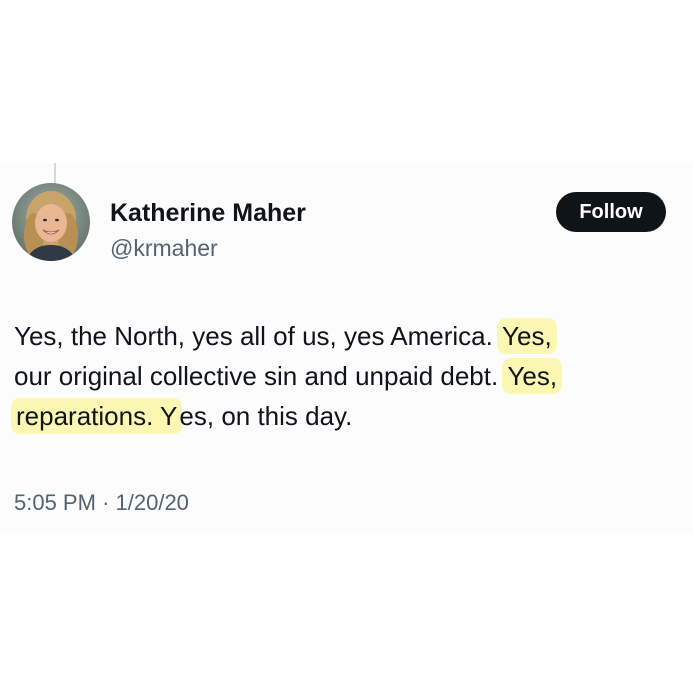  What do you see at coordinates (55, 502) in the screenshot?
I see `tweet-time: 5:05 PM` at bounding box center [55, 502].